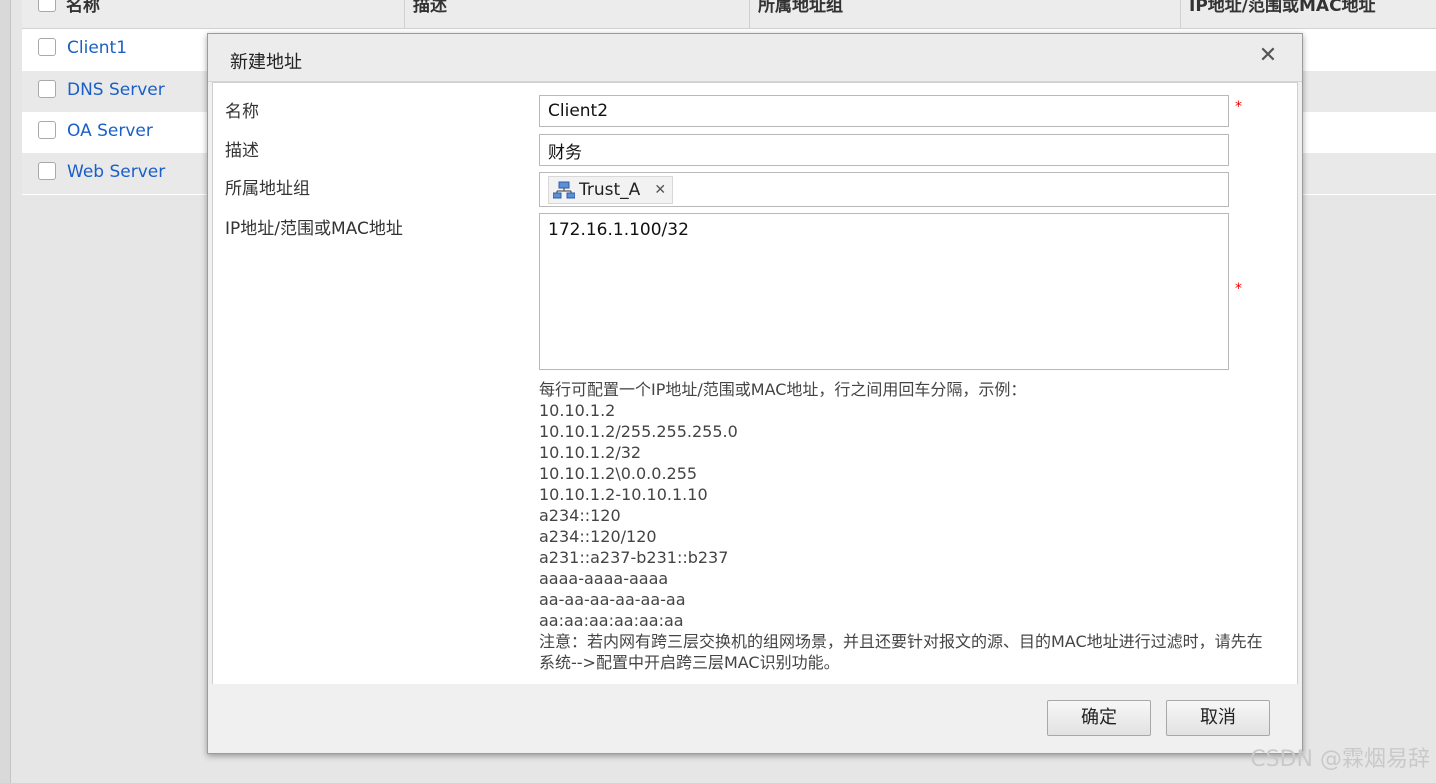 This screenshot has height=783, width=1436. What do you see at coordinates (884, 189) in the screenshot?
I see `group-selector: Trust_A ✕` at bounding box center [884, 189].